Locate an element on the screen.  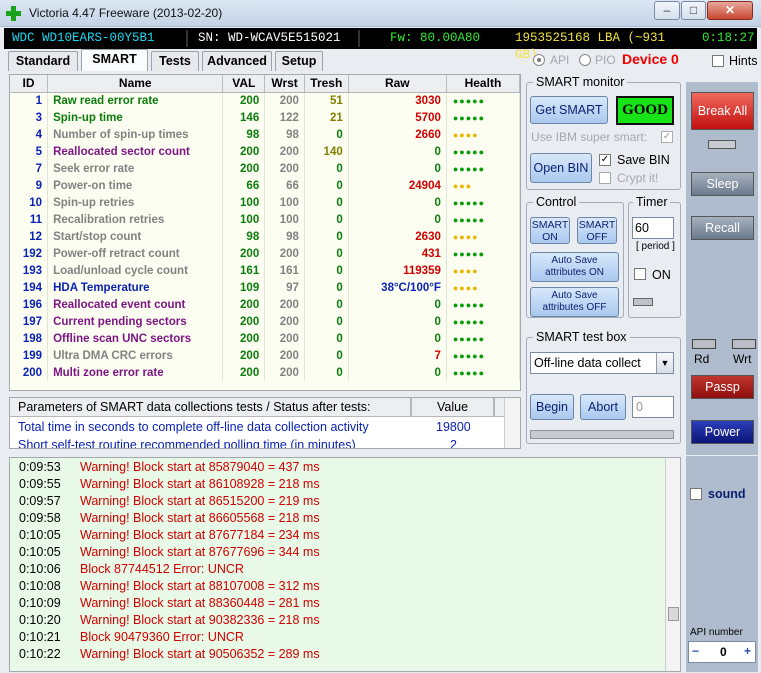
table-row: 199 Ultra DMA CRC errors 200 200 0 7 ●●●●● is located at coordinates (265, 355).